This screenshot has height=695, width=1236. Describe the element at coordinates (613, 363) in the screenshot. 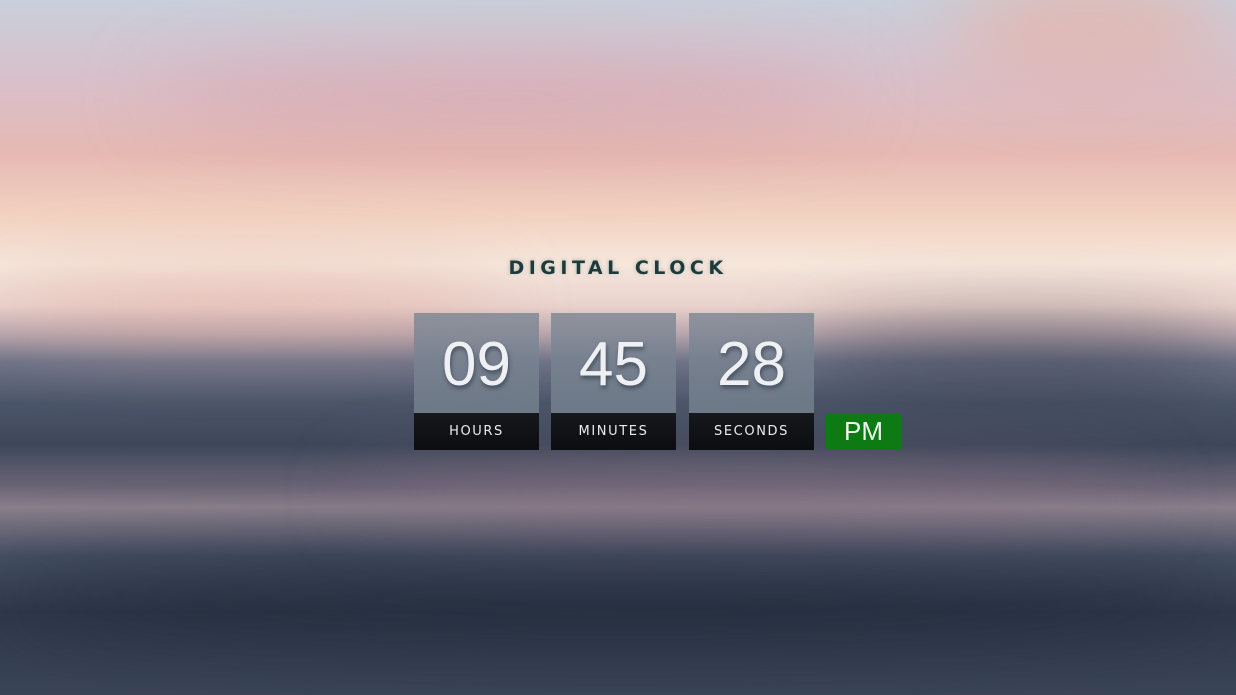

I see `minutes-value: 45` at that location.